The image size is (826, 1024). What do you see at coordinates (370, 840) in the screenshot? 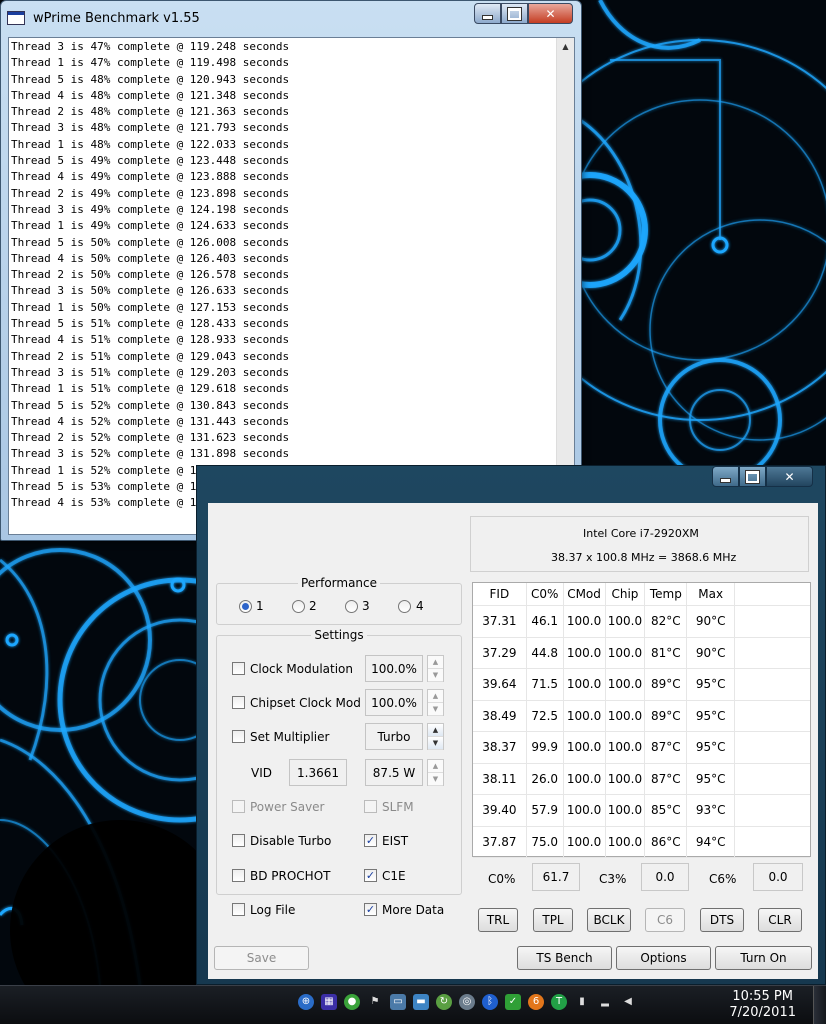
I see `eist-checkbox: ✓` at bounding box center [370, 840].